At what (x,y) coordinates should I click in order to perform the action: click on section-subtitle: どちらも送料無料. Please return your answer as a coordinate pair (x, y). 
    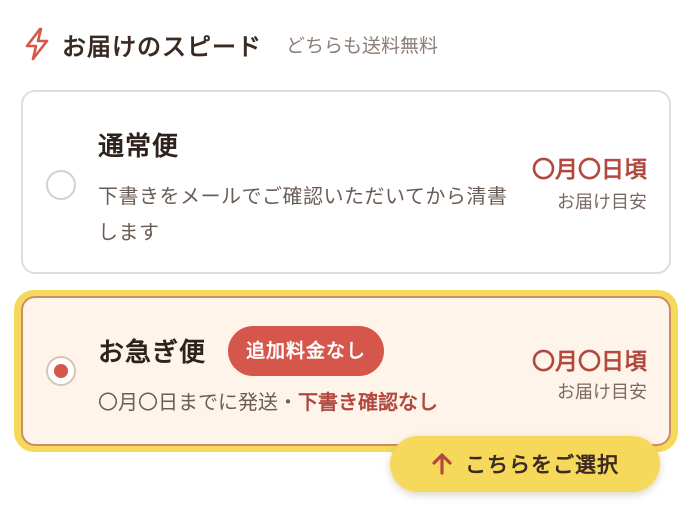
    Looking at the image, I should click on (362, 45).